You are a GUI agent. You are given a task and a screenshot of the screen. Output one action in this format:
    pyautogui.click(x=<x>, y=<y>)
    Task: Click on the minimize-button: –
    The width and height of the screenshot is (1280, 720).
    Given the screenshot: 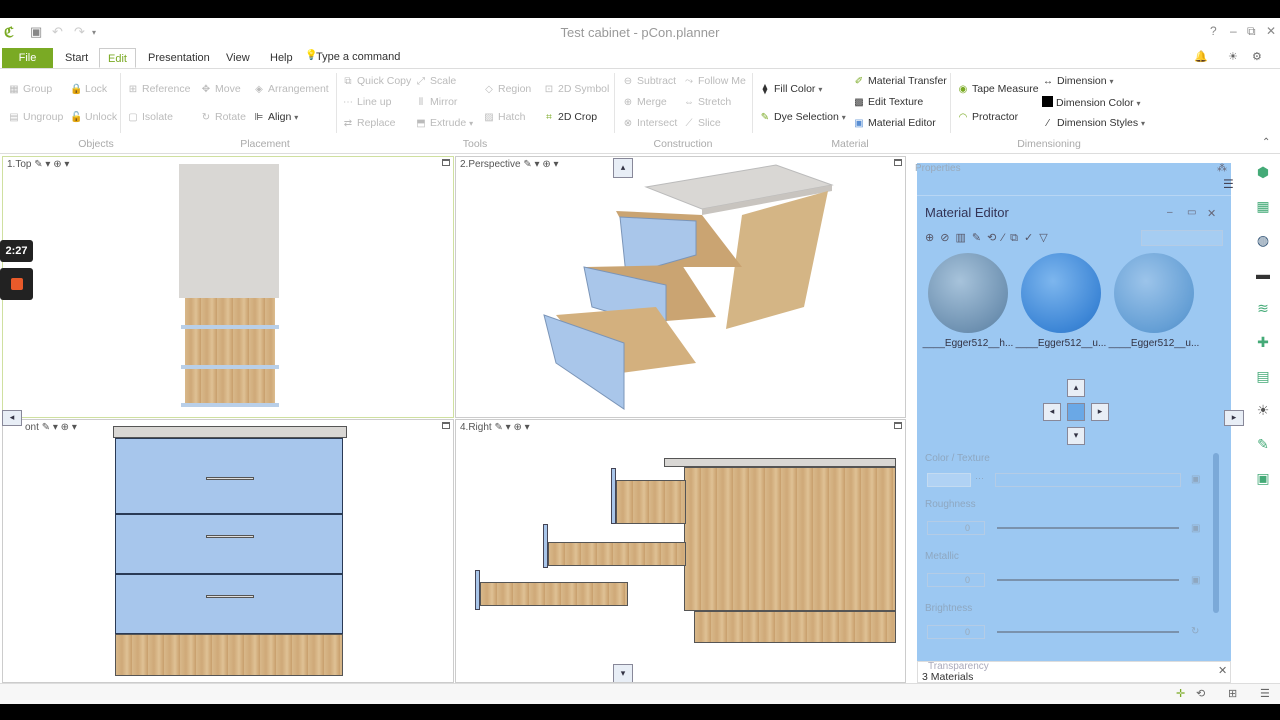 What is the action you would take?
    pyautogui.click(x=1233, y=31)
    